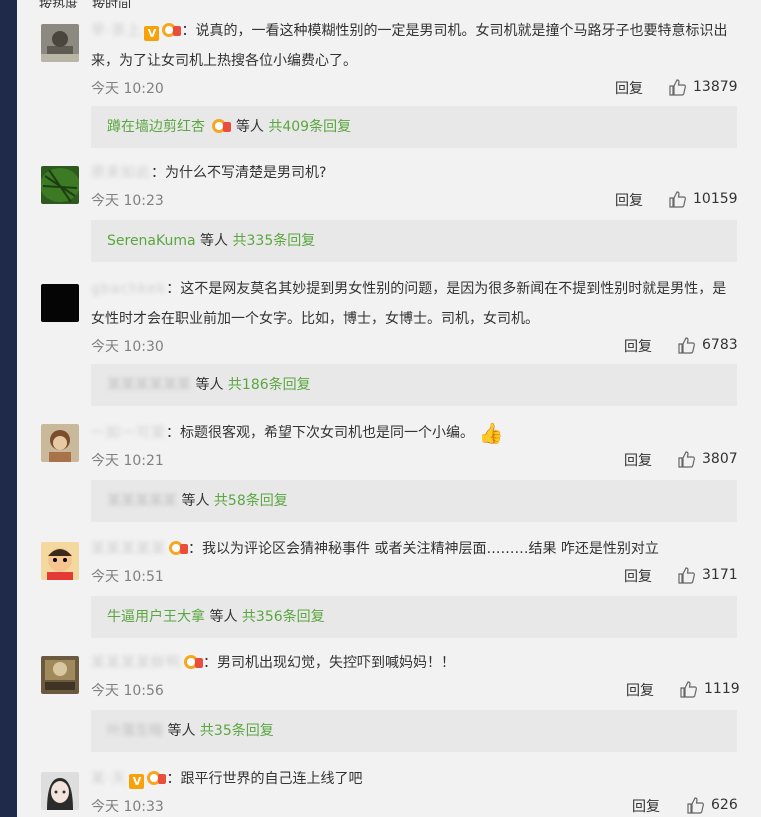 The image size is (761, 817). I want to click on tab-hot: 按热度, so click(58, 4).